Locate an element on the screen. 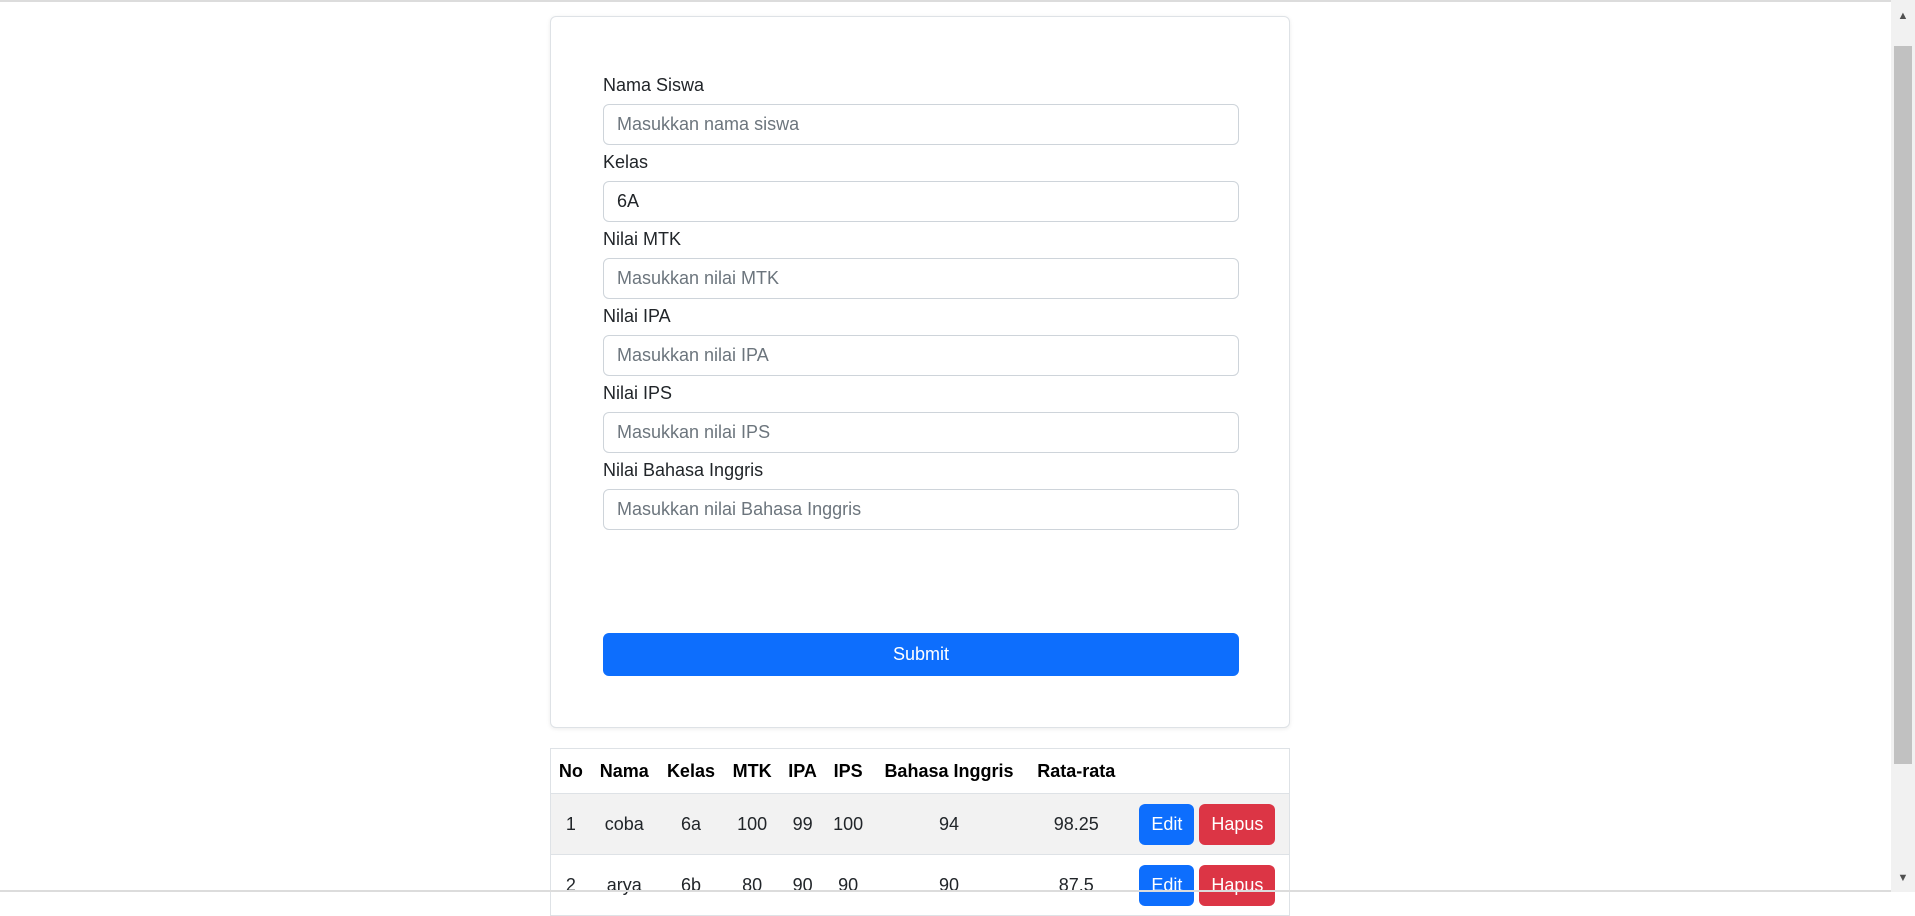  header-ipa: IPA is located at coordinates (802, 771).